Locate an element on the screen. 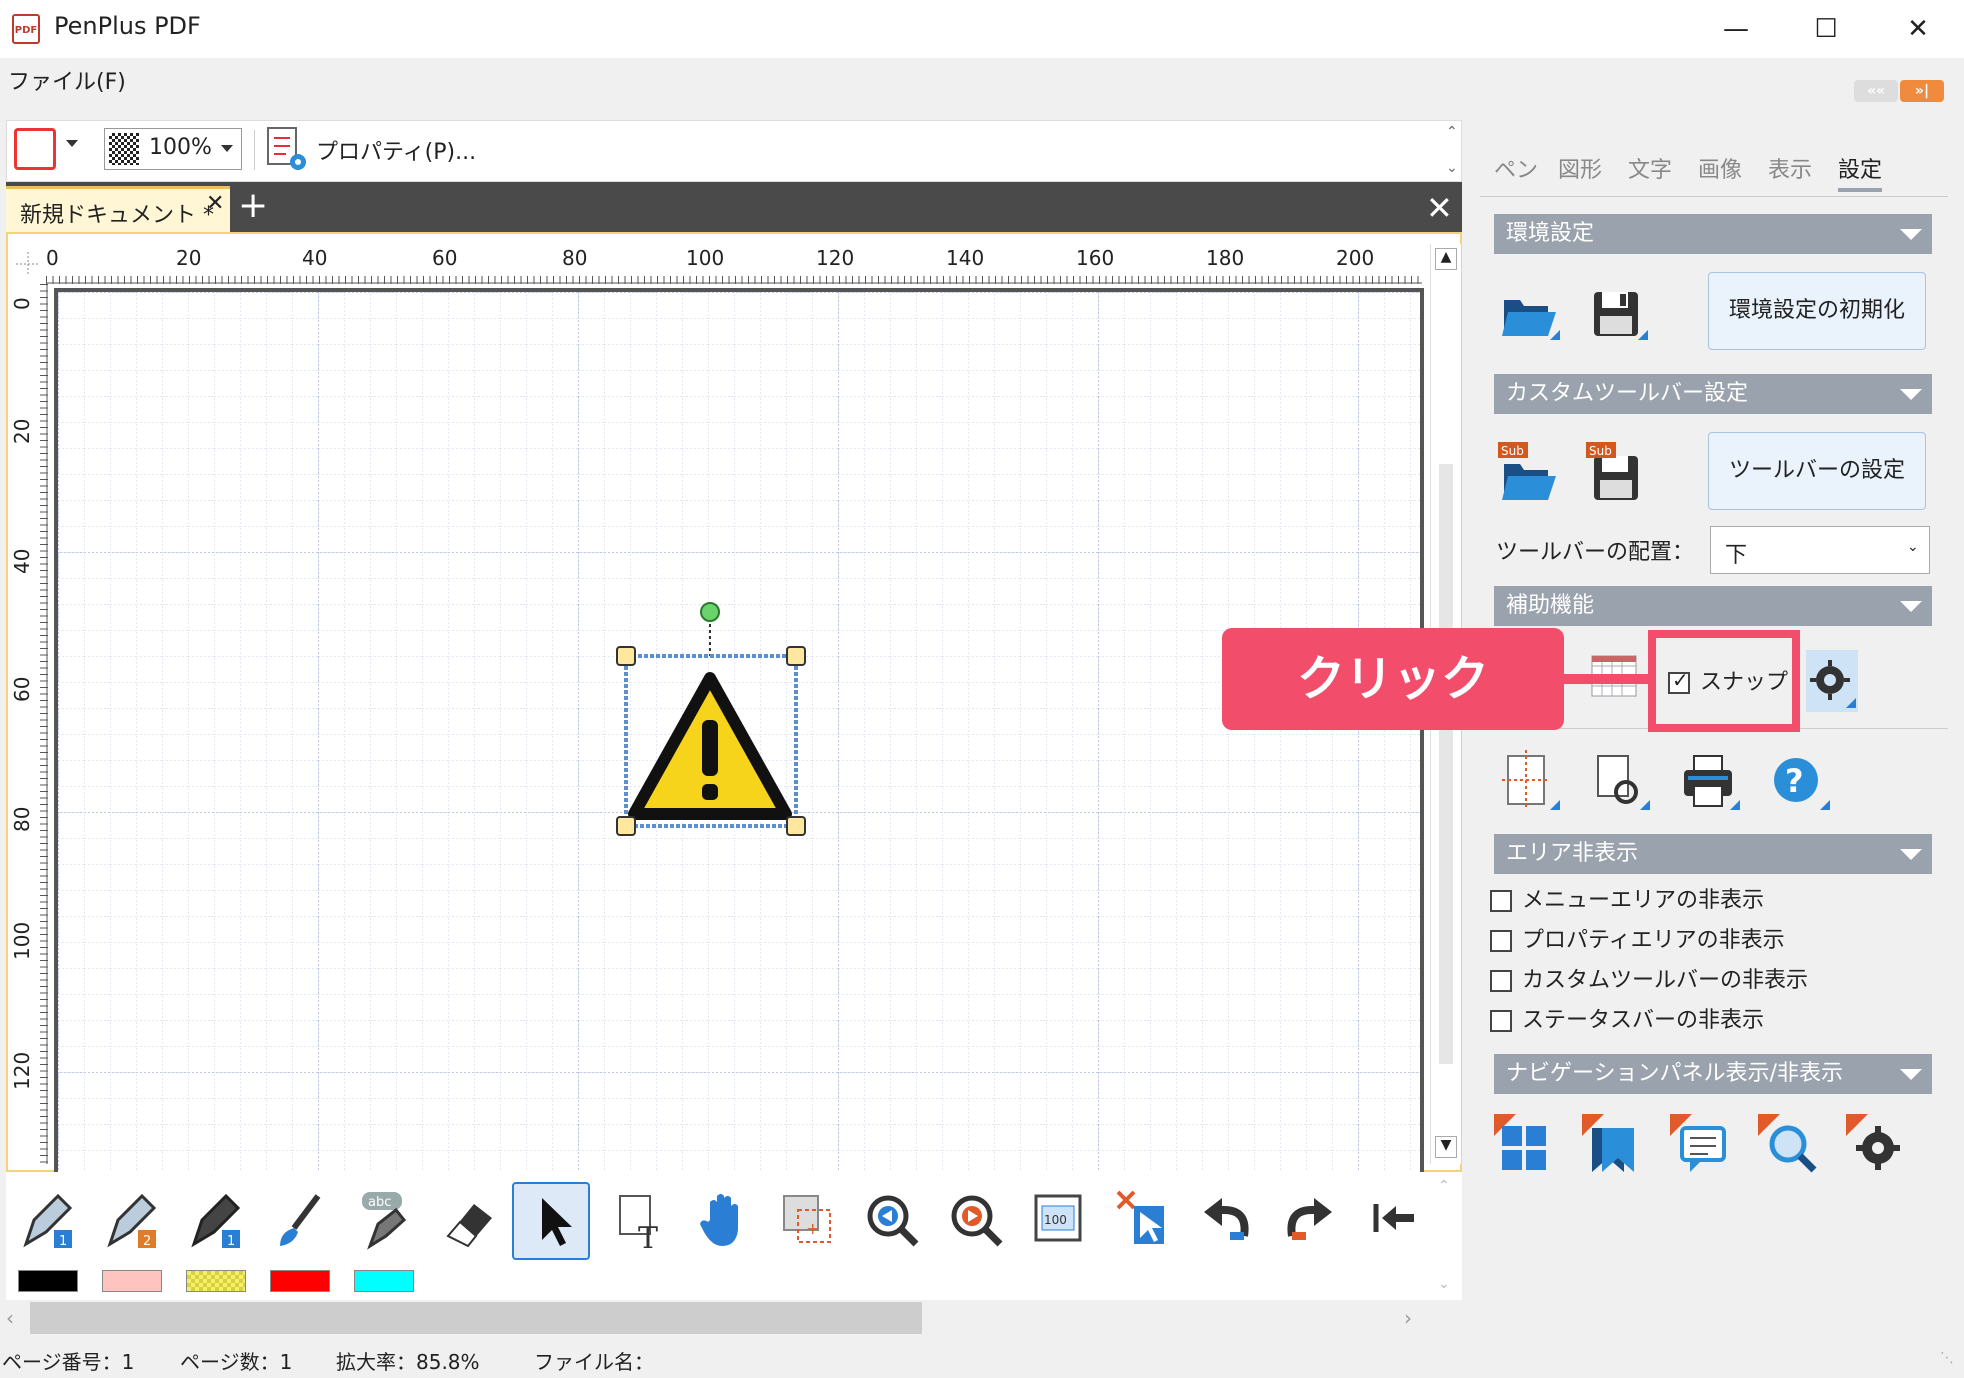  pen-color-swatch is located at coordinates (35, 149).